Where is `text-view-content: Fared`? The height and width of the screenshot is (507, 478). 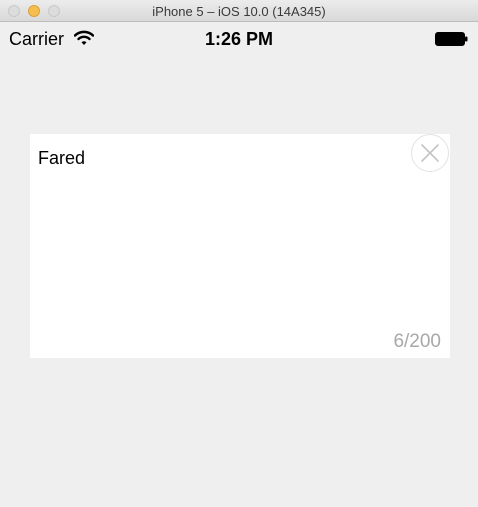
text-view-content: Fared is located at coordinates (61, 158).